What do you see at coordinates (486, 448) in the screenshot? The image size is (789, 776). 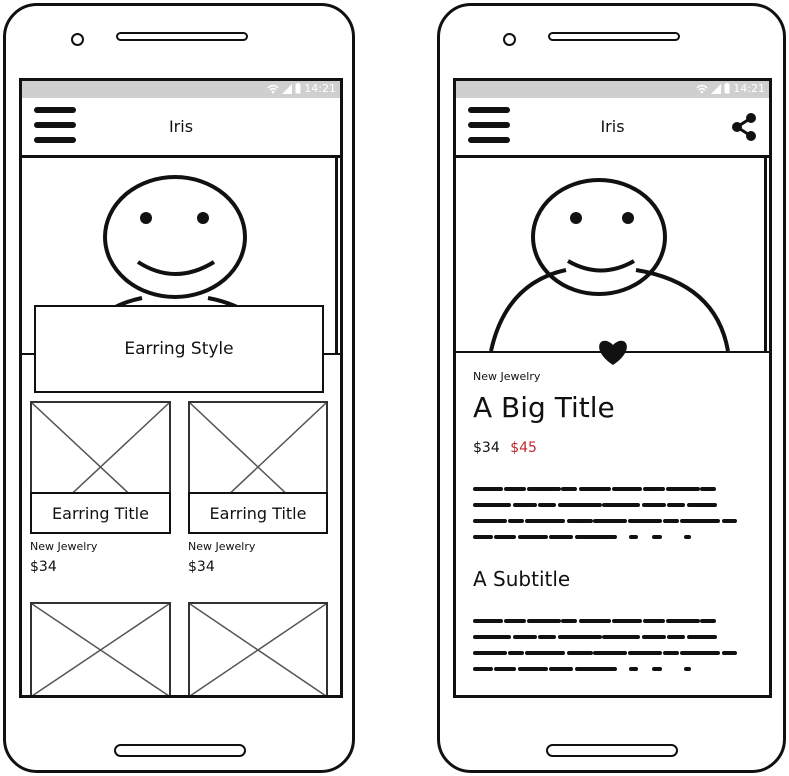 I see `current-price: $34` at bounding box center [486, 448].